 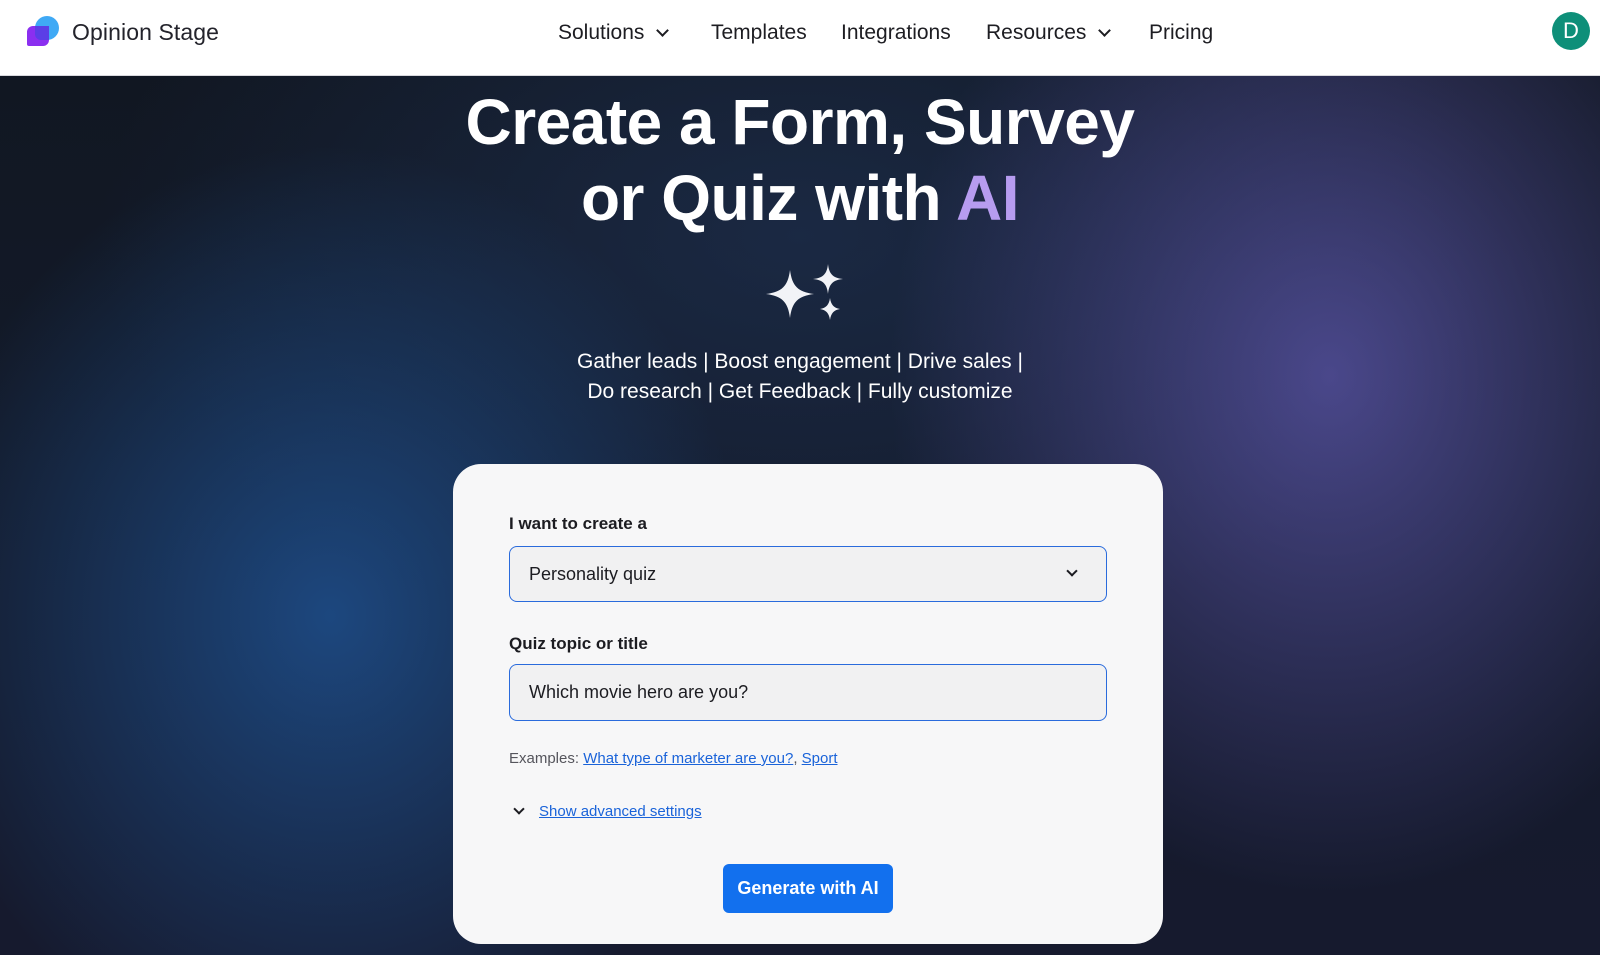 I want to click on nav-resources-label: Resources, so click(x=1036, y=32).